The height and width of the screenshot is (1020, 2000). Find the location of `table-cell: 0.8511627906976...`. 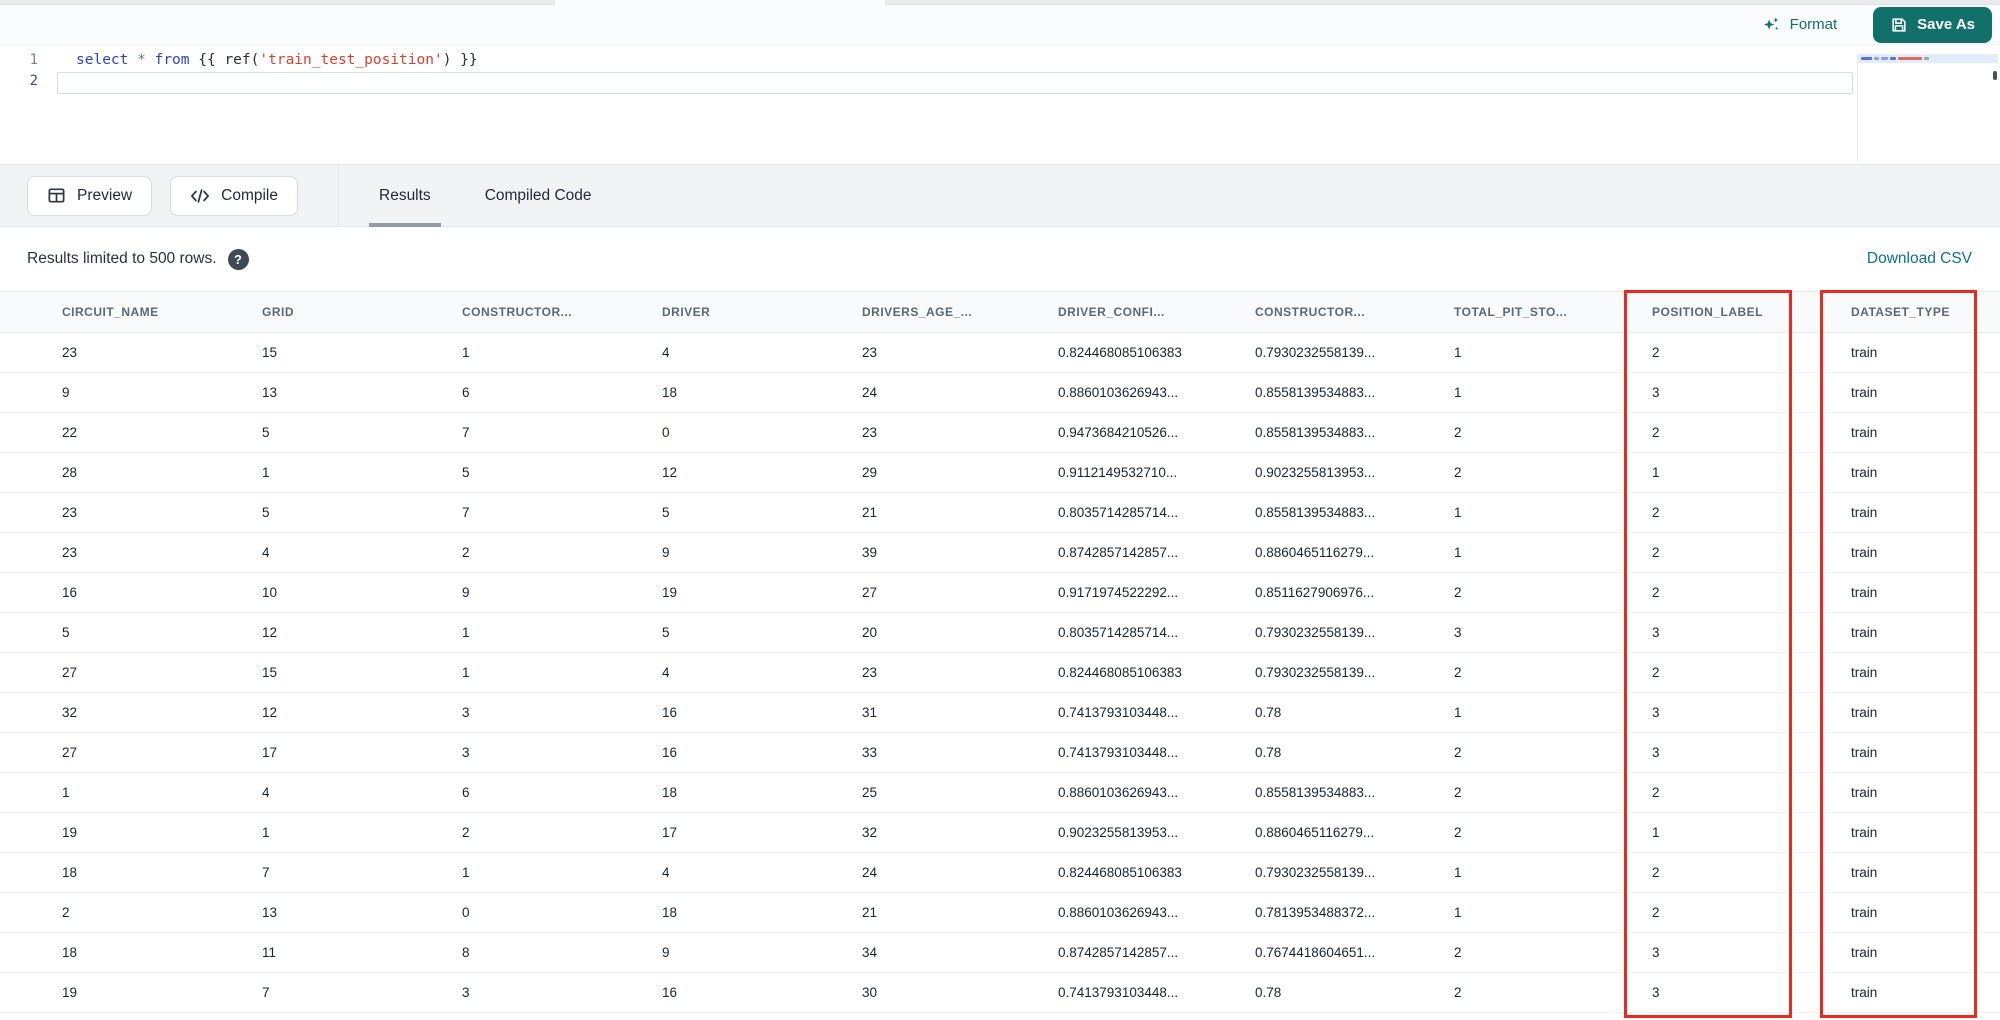

table-cell: 0.8511627906976... is located at coordinates (1315, 592).